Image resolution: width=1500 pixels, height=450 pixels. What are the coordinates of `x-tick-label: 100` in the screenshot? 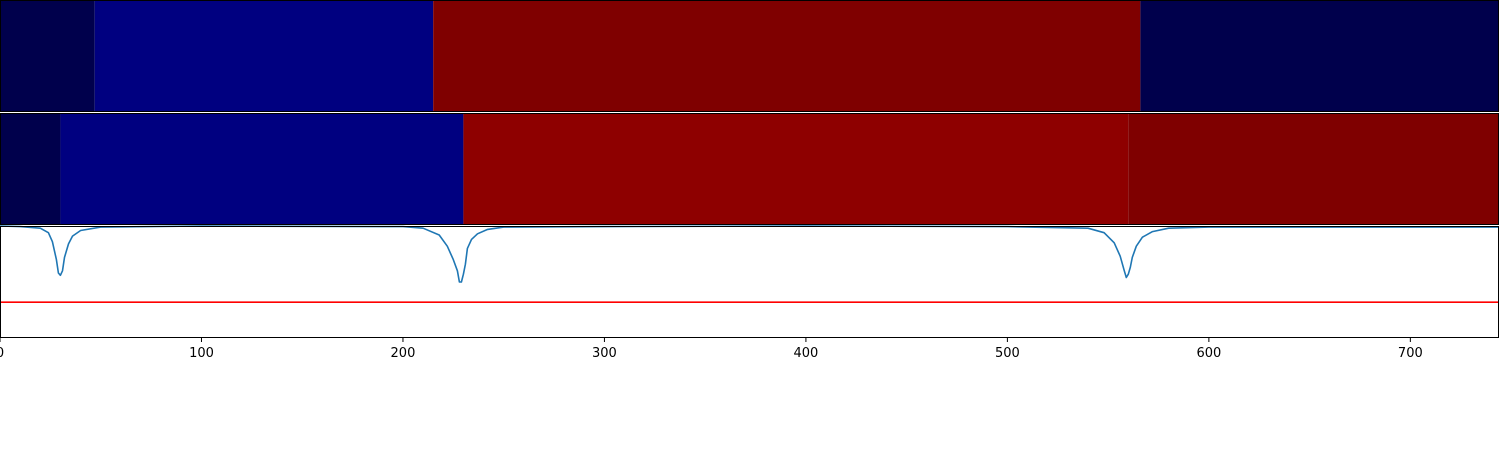 It's located at (201, 353).